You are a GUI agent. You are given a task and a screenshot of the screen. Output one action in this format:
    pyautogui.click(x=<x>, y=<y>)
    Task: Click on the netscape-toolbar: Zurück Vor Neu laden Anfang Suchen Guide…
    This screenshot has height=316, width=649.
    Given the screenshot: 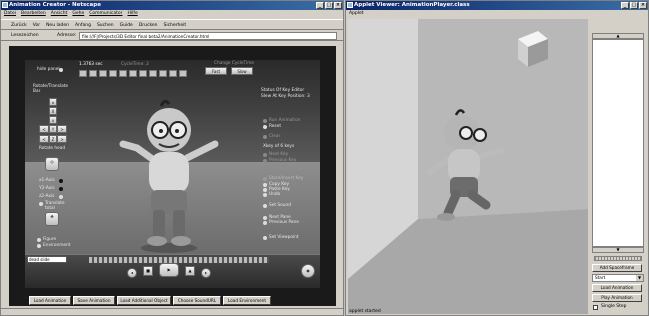 What is the action you would take?
    pyautogui.click(x=172, y=24)
    